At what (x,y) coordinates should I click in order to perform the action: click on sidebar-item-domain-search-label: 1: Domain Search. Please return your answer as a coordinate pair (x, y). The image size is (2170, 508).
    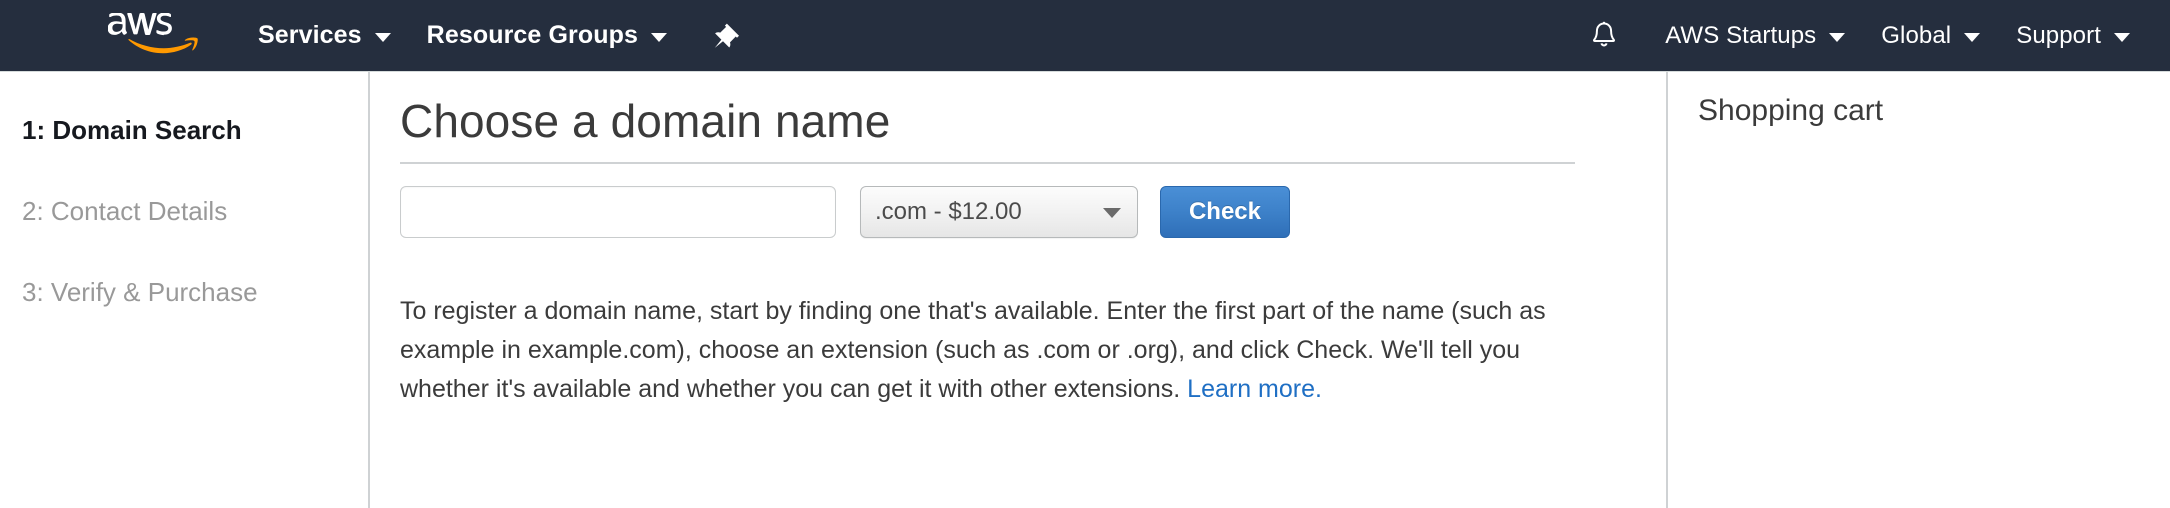
    Looking at the image, I should click on (132, 130).